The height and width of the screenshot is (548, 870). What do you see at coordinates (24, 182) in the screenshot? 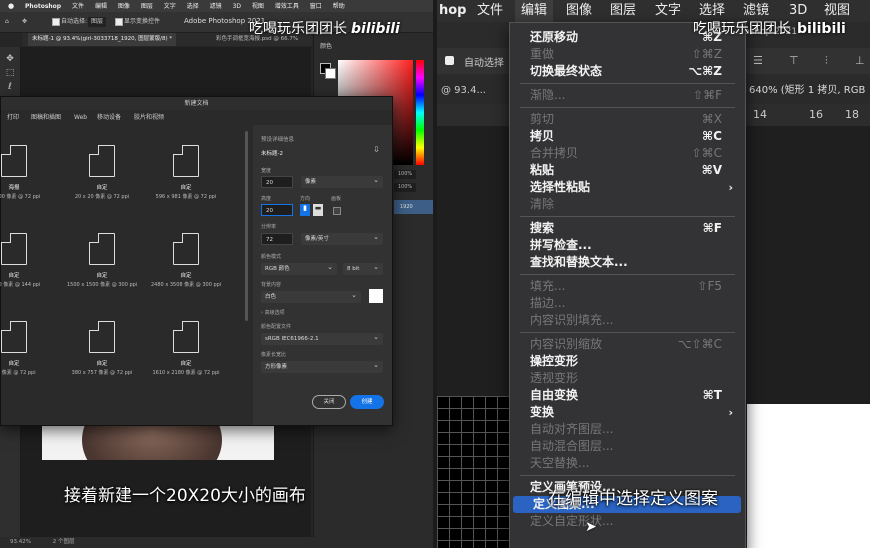
I see `preset-tile: 海报 x 1500 像素 @ 72 ppi` at bounding box center [24, 182].